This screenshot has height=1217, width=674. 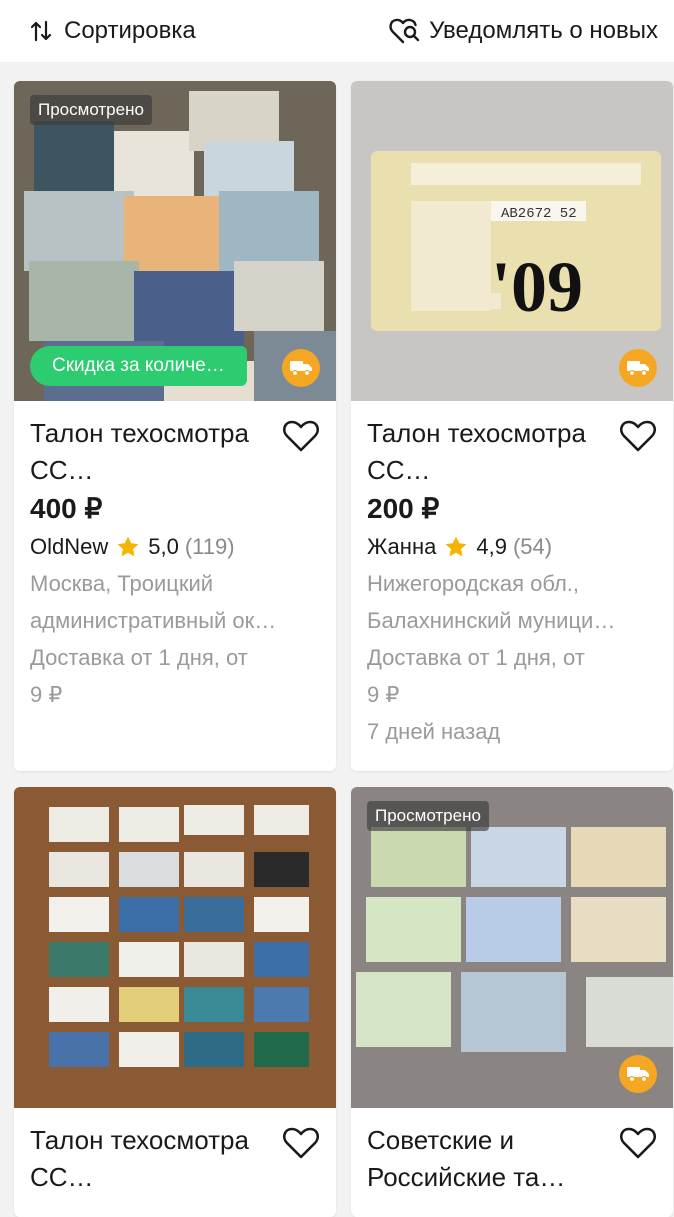 What do you see at coordinates (402, 546) in the screenshot?
I see `seller-name: Жанна` at bounding box center [402, 546].